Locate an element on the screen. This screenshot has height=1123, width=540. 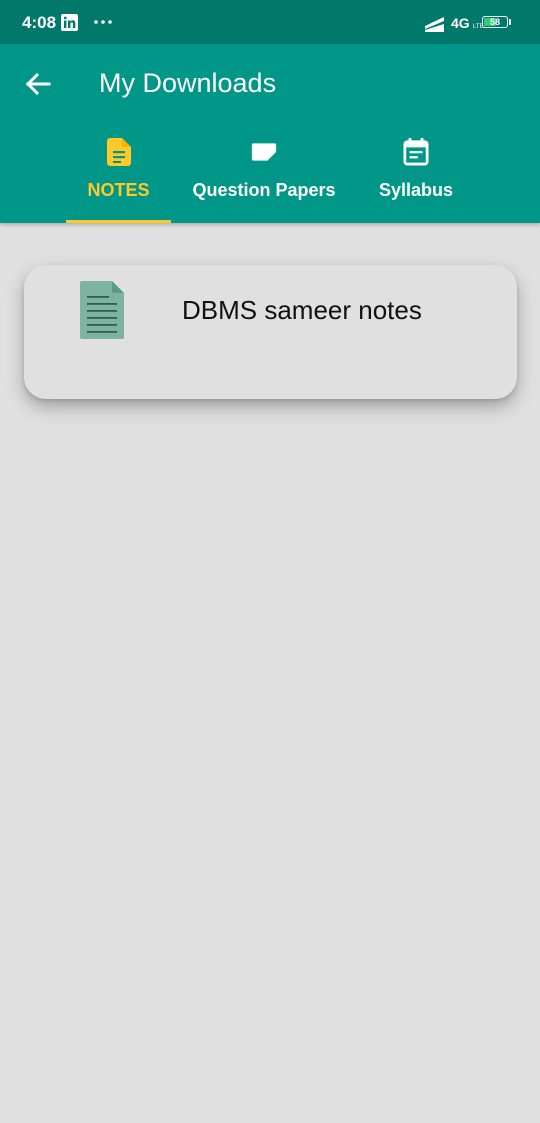
back-button is located at coordinates (38, 84).